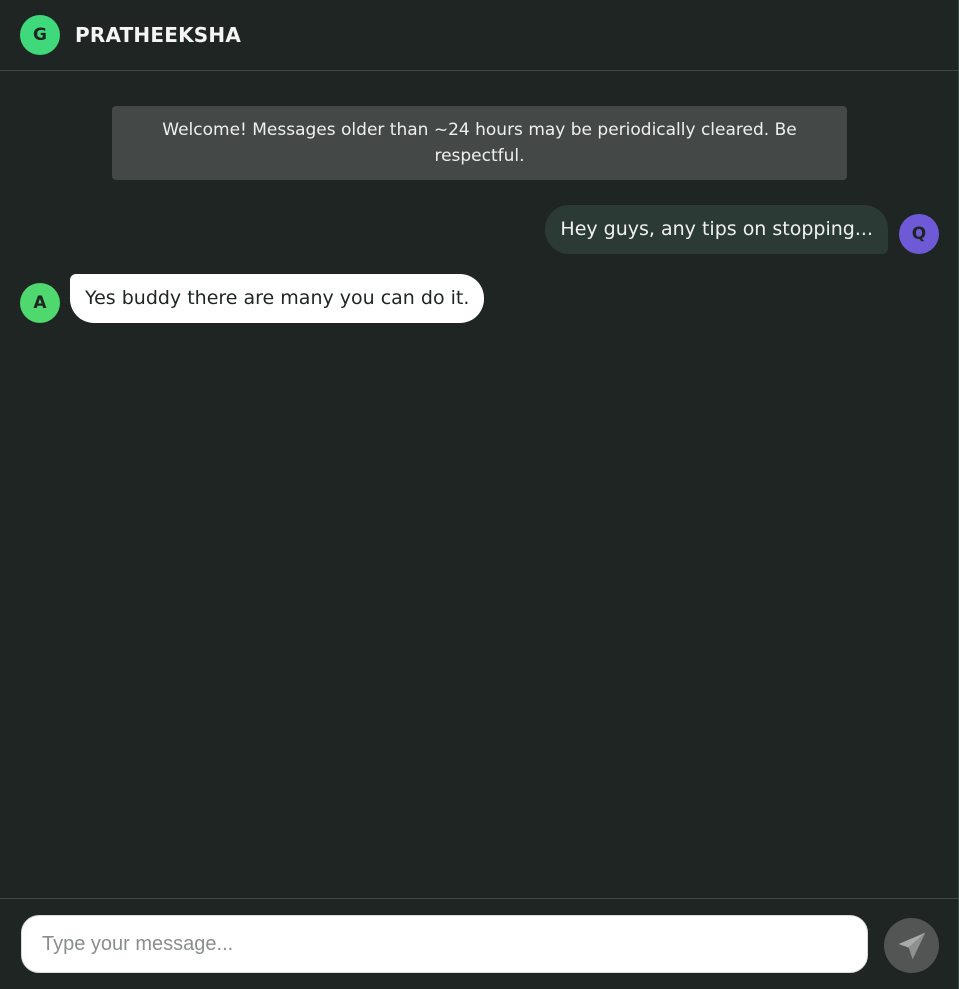 The height and width of the screenshot is (989, 959). What do you see at coordinates (40, 35) in the screenshot?
I see `room-avatar: G` at bounding box center [40, 35].